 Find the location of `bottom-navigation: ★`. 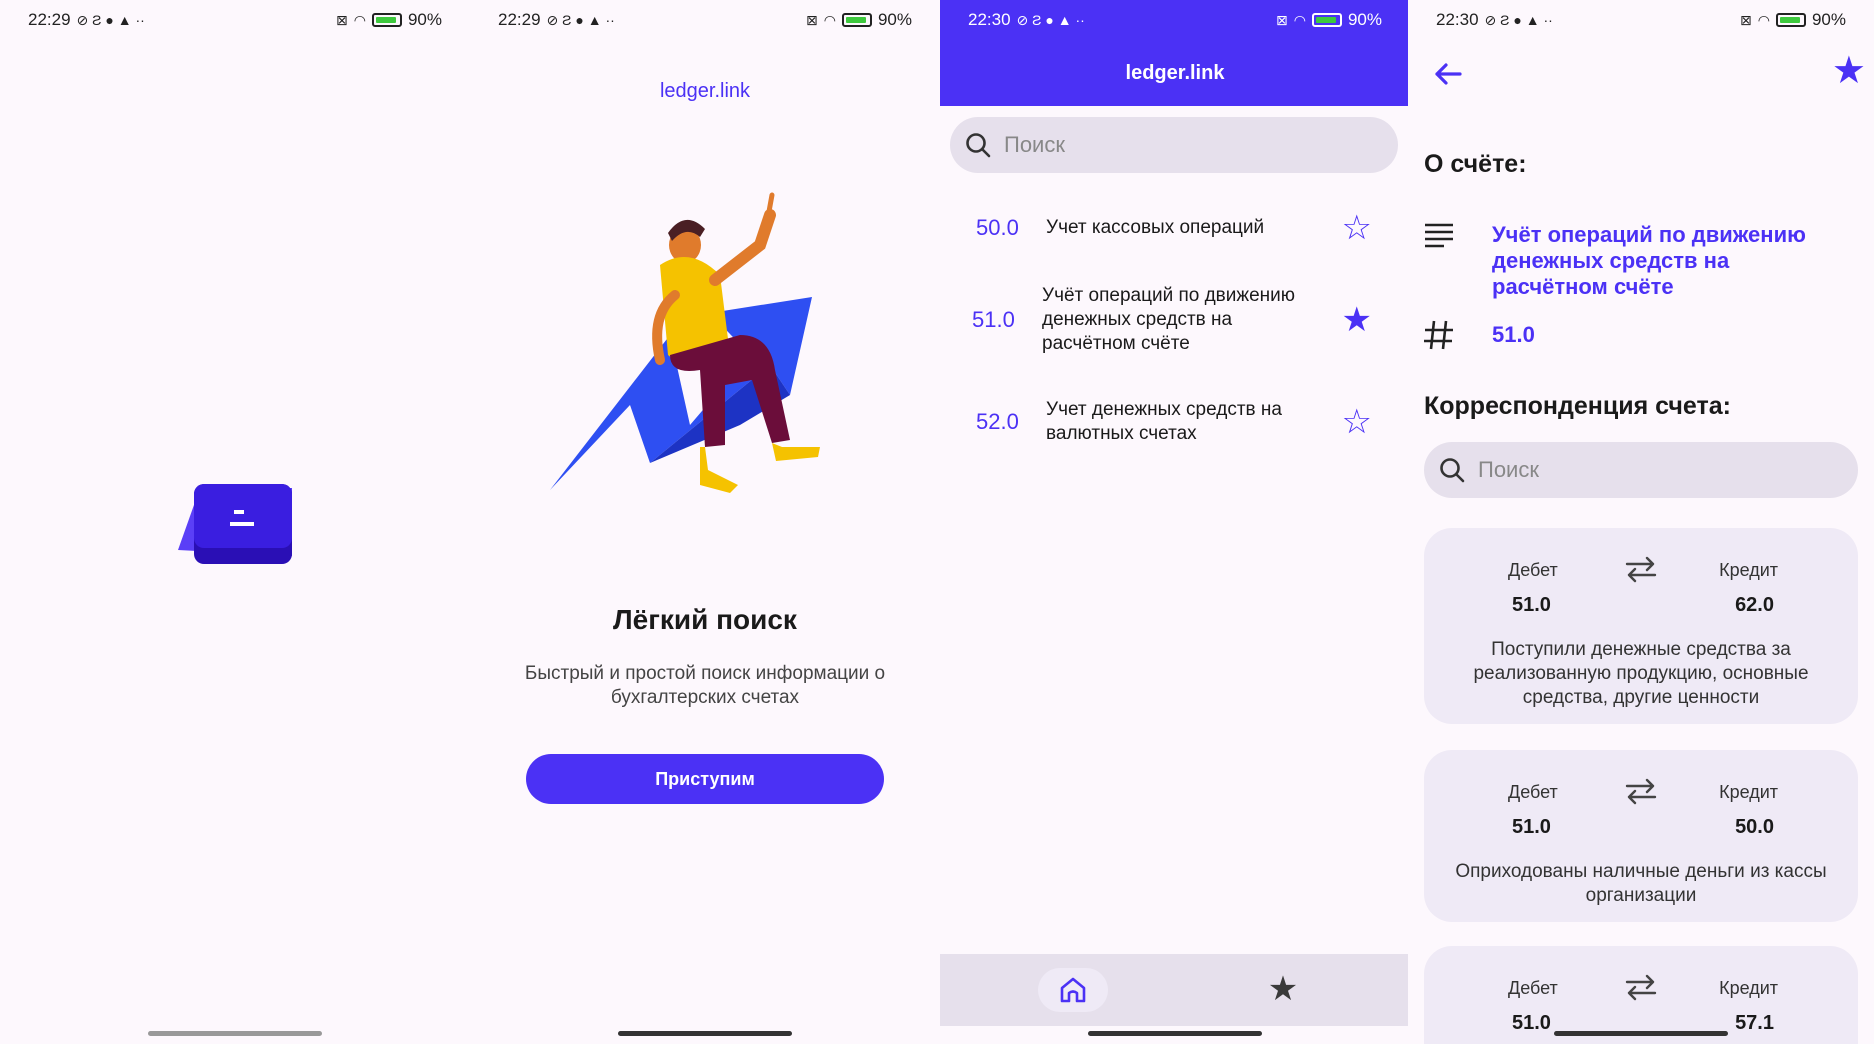

bottom-navigation: ★ is located at coordinates (1175, 990).